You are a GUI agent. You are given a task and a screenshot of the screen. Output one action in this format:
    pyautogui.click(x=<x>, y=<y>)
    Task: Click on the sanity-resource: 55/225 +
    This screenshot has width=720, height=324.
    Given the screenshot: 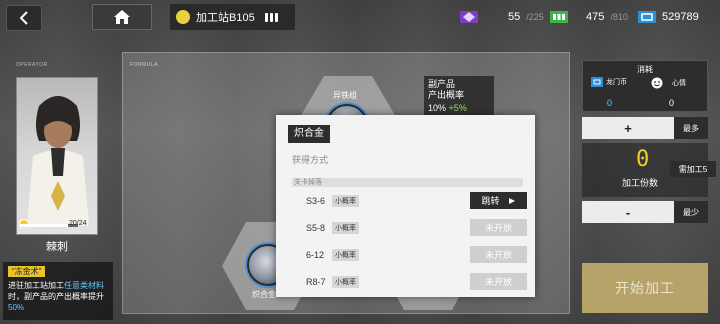 What is the action you would take?
    pyautogui.click(x=510, y=17)
    